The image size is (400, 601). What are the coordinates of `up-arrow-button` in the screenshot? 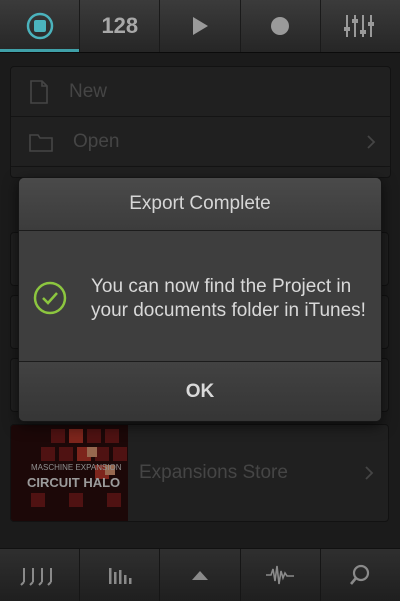 It's located at (200, 575).